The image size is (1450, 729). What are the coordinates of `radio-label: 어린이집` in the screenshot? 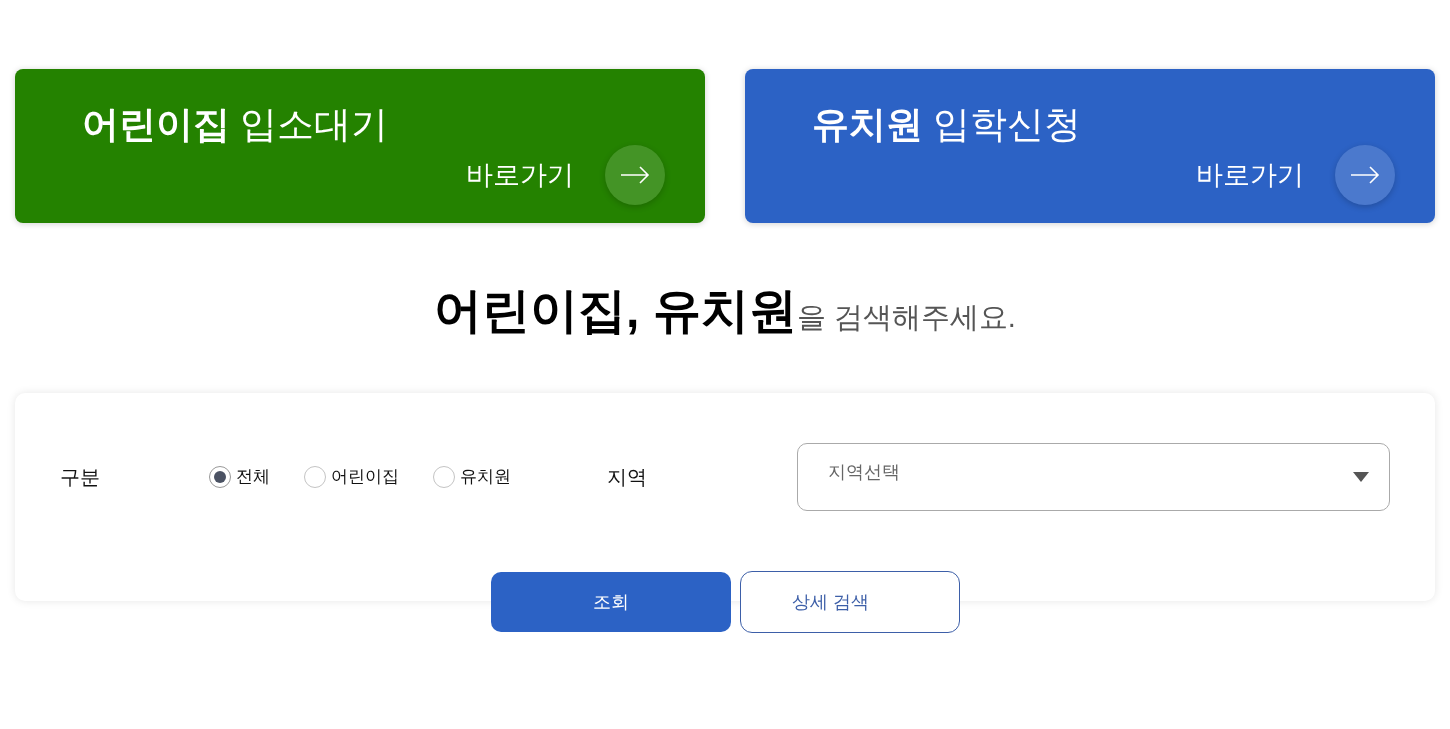 It's located at (365, 477).